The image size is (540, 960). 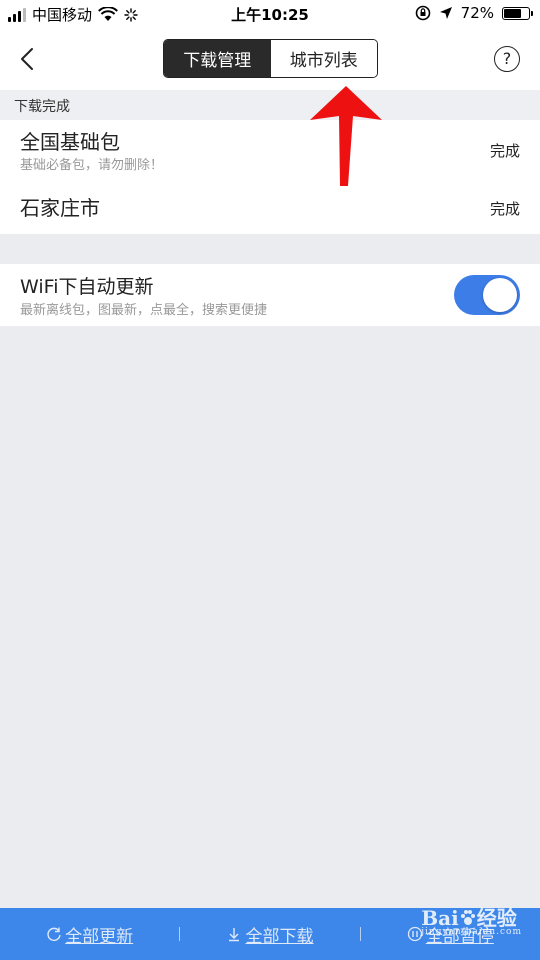 What do you see at coordinates (467, 917) in the screenshot?
I see `paw-icon` at bounding box center [467, 917].